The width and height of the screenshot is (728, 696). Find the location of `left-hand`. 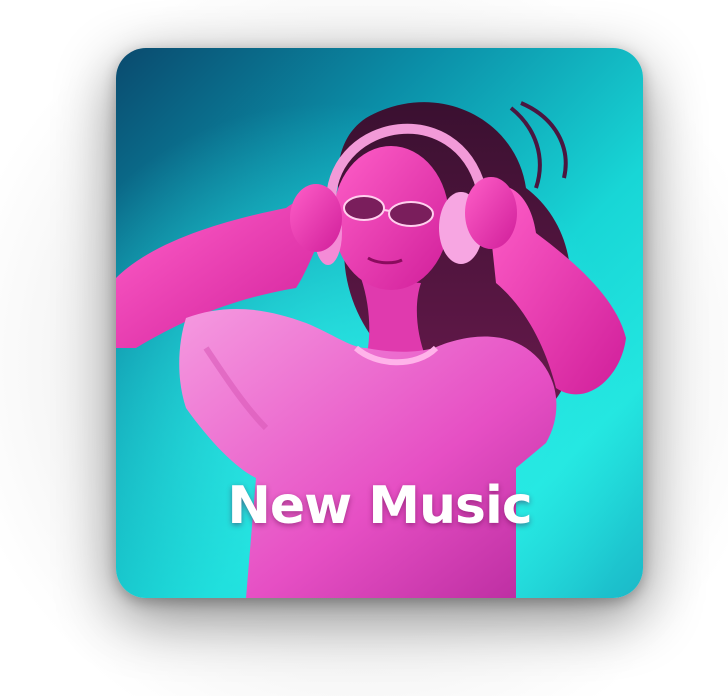

left-hand is located at coordinates (316, 218).